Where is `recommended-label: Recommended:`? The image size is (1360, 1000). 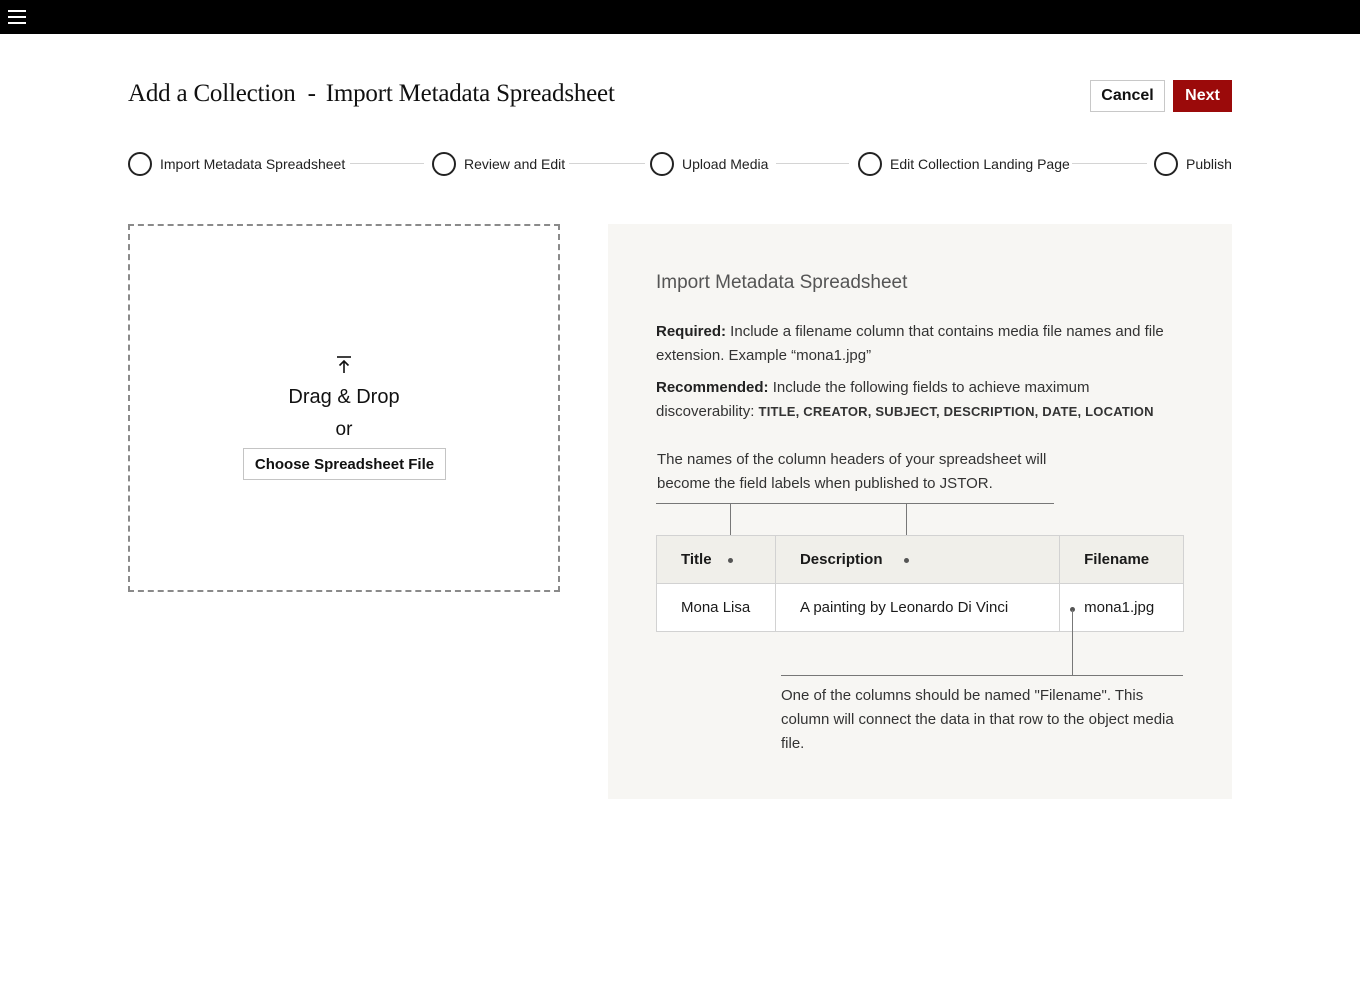 recommended-label: Recommended: is located at coordinates (712, 387).